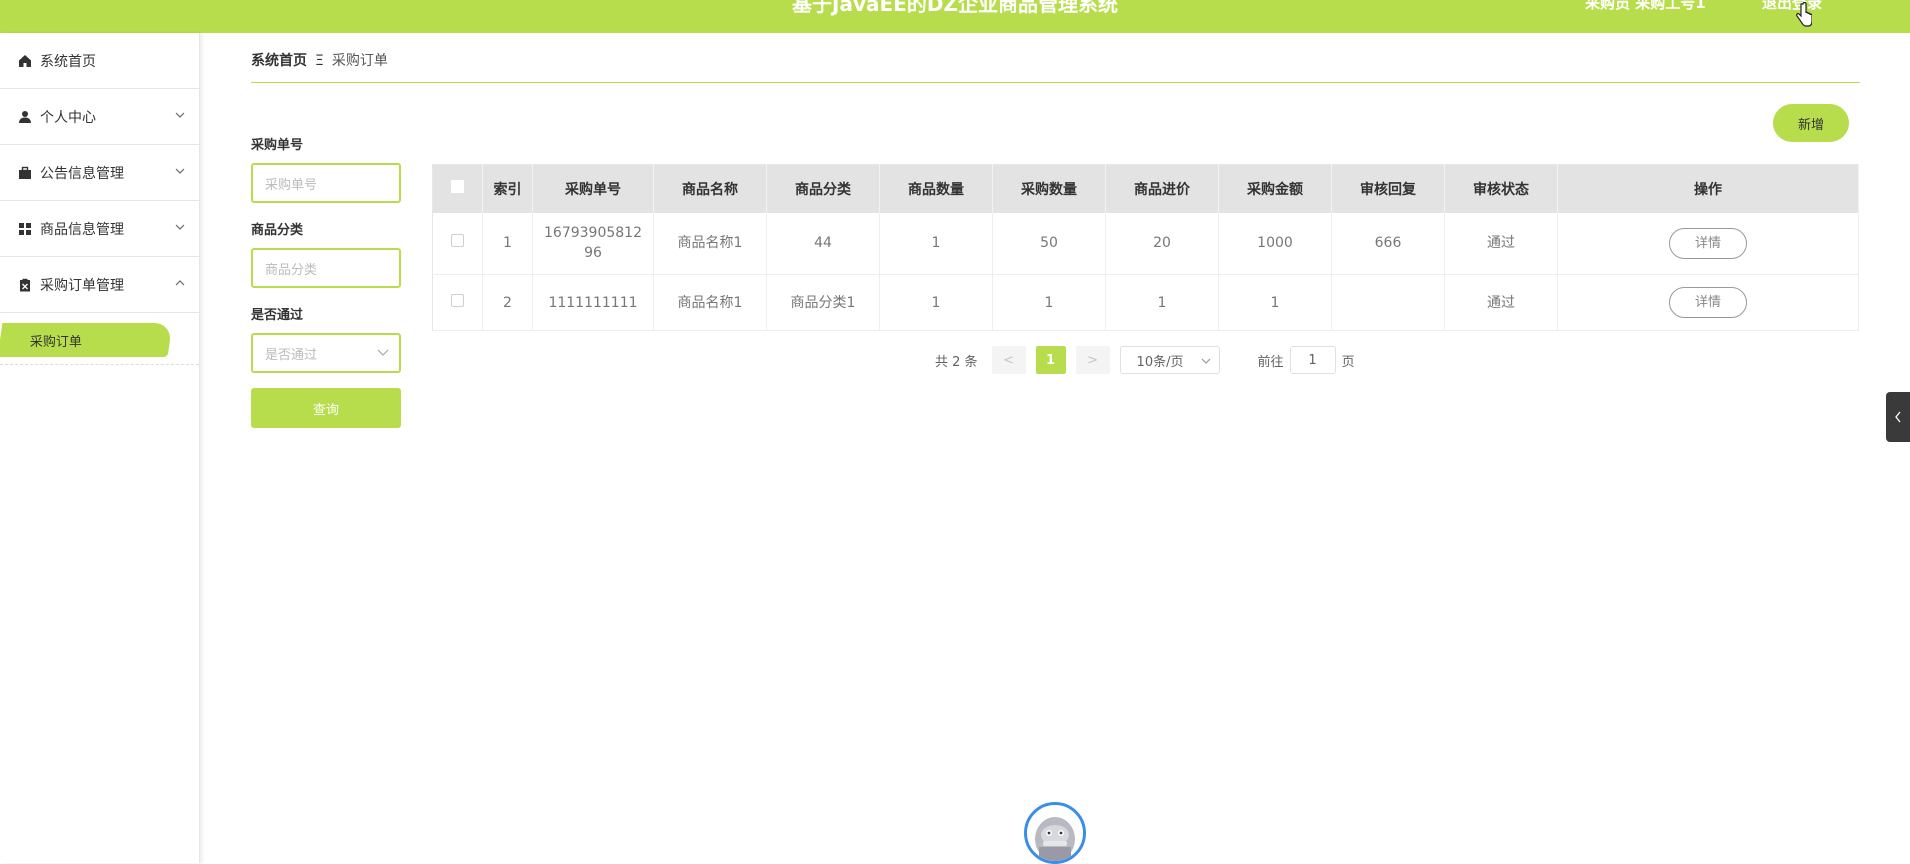 This screenshot has height=864, width=1910. Describe the element at coordinates (823, 188) in the screenshot. I see `column-header: 商品分类` at that location.